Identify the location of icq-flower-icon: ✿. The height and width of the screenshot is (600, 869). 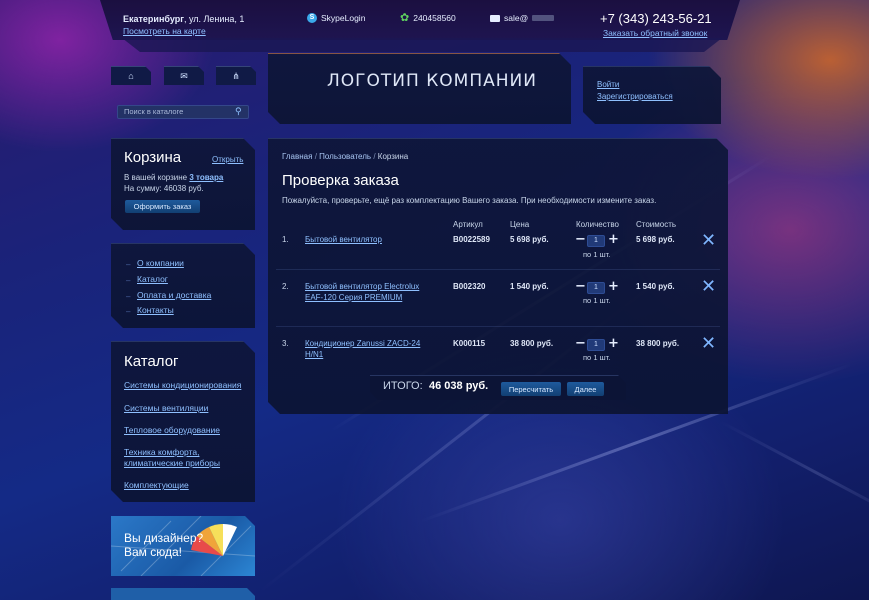
(405, 18).